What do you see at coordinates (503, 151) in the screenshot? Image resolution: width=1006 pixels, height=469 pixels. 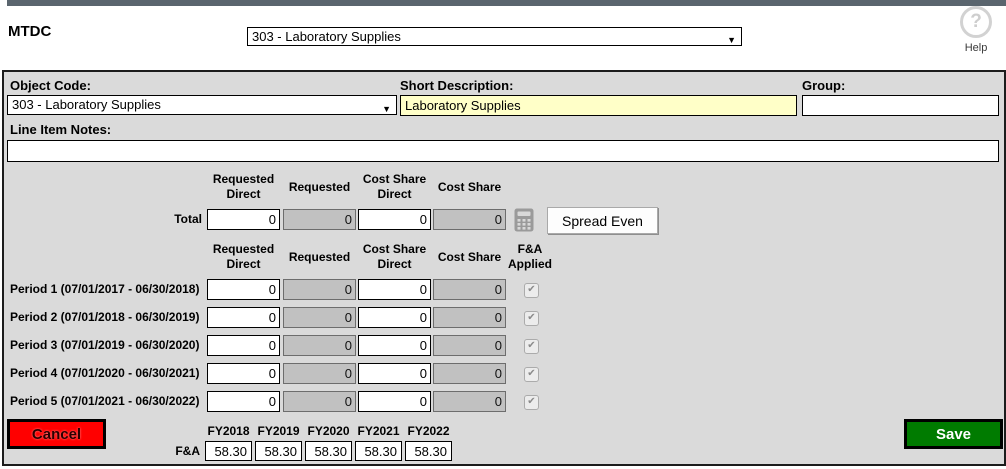 I see `line-item-notes-input` at bounding box center [503, 151].